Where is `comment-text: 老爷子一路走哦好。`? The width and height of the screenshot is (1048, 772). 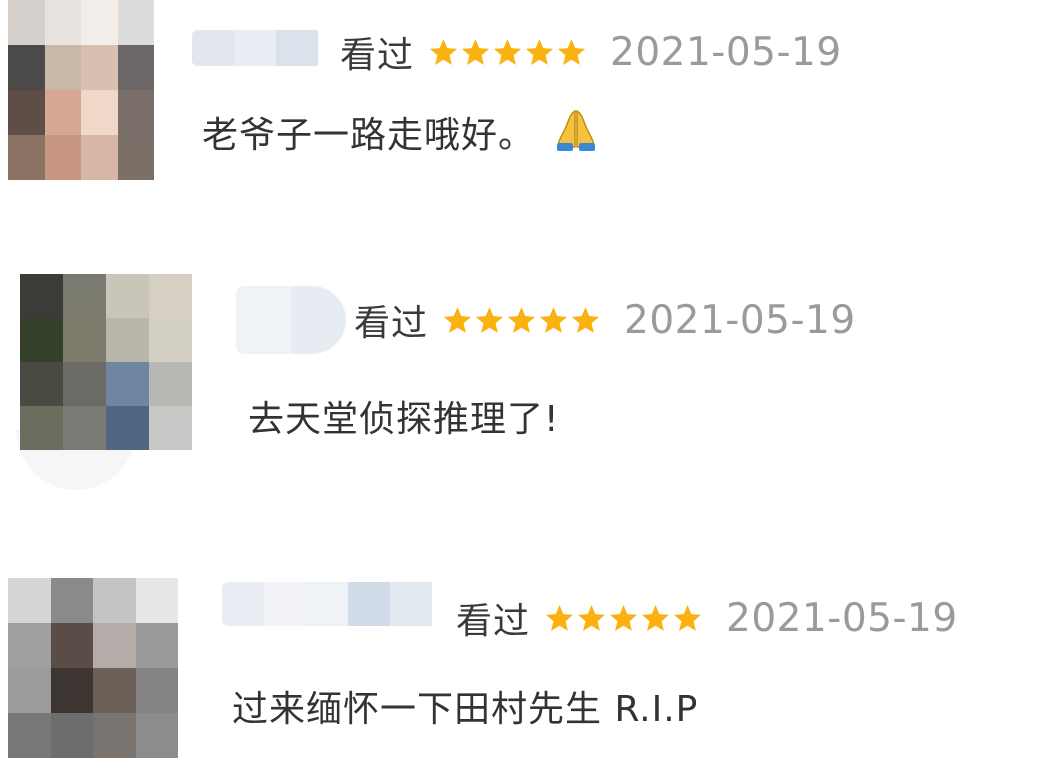 comment-text: 老爷子一路走哦好。 is located at coordinates (400, 132).